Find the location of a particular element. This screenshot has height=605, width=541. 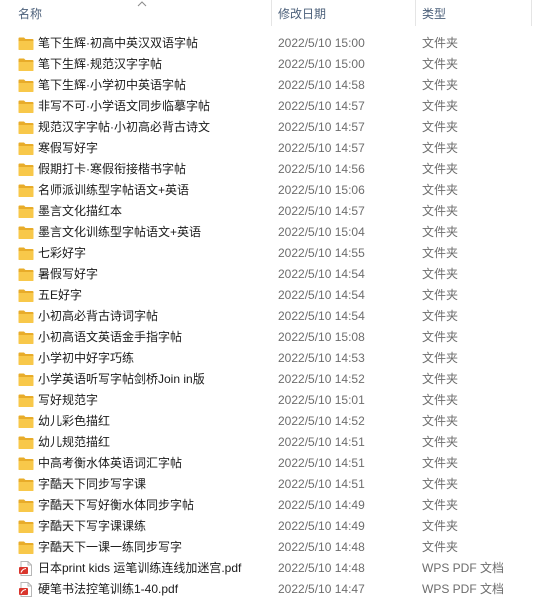

file-row: 暑假写好字 2022/5/10 14:54 文件夹 is located at coordinates (270, 274).